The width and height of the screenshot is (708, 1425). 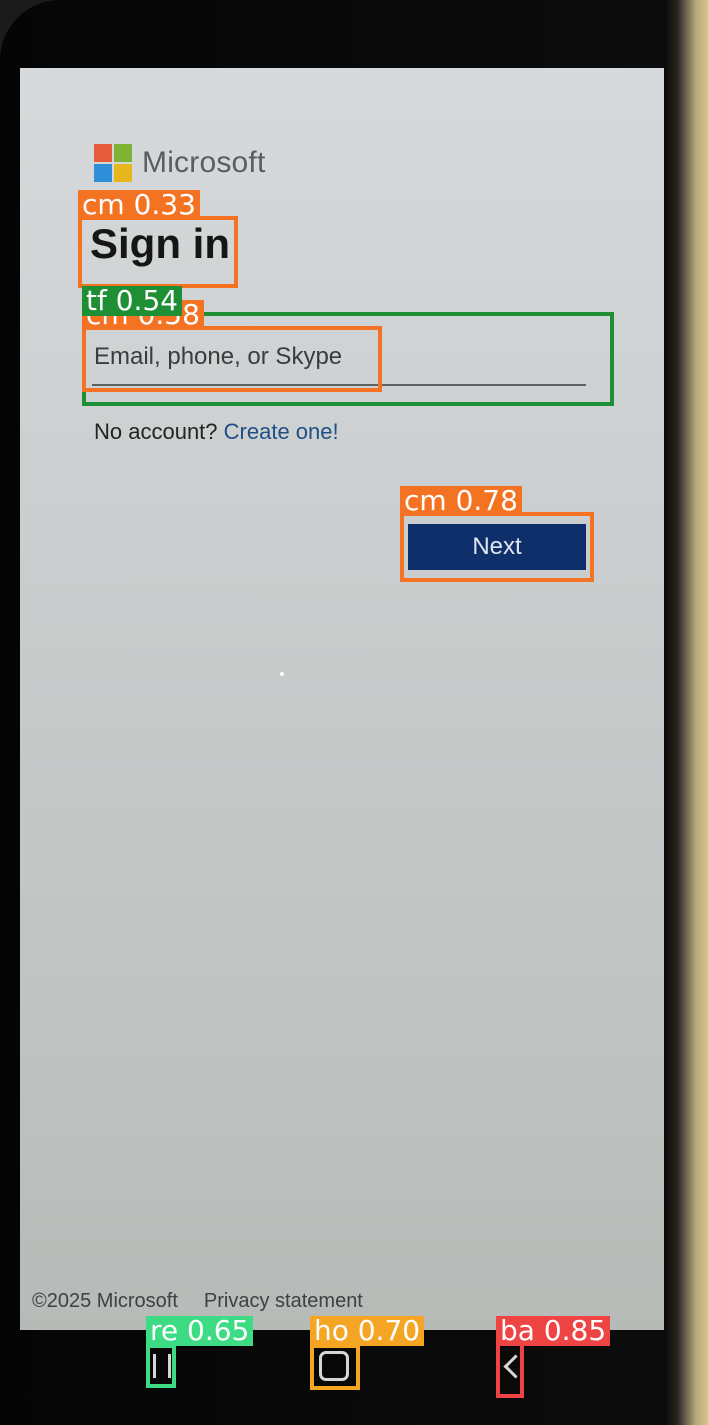 What do you see at coordinates (132, 301) in the screenshot?
I see `detection-tag-textfield: tf 0.54` at bounding box center [132, 301].